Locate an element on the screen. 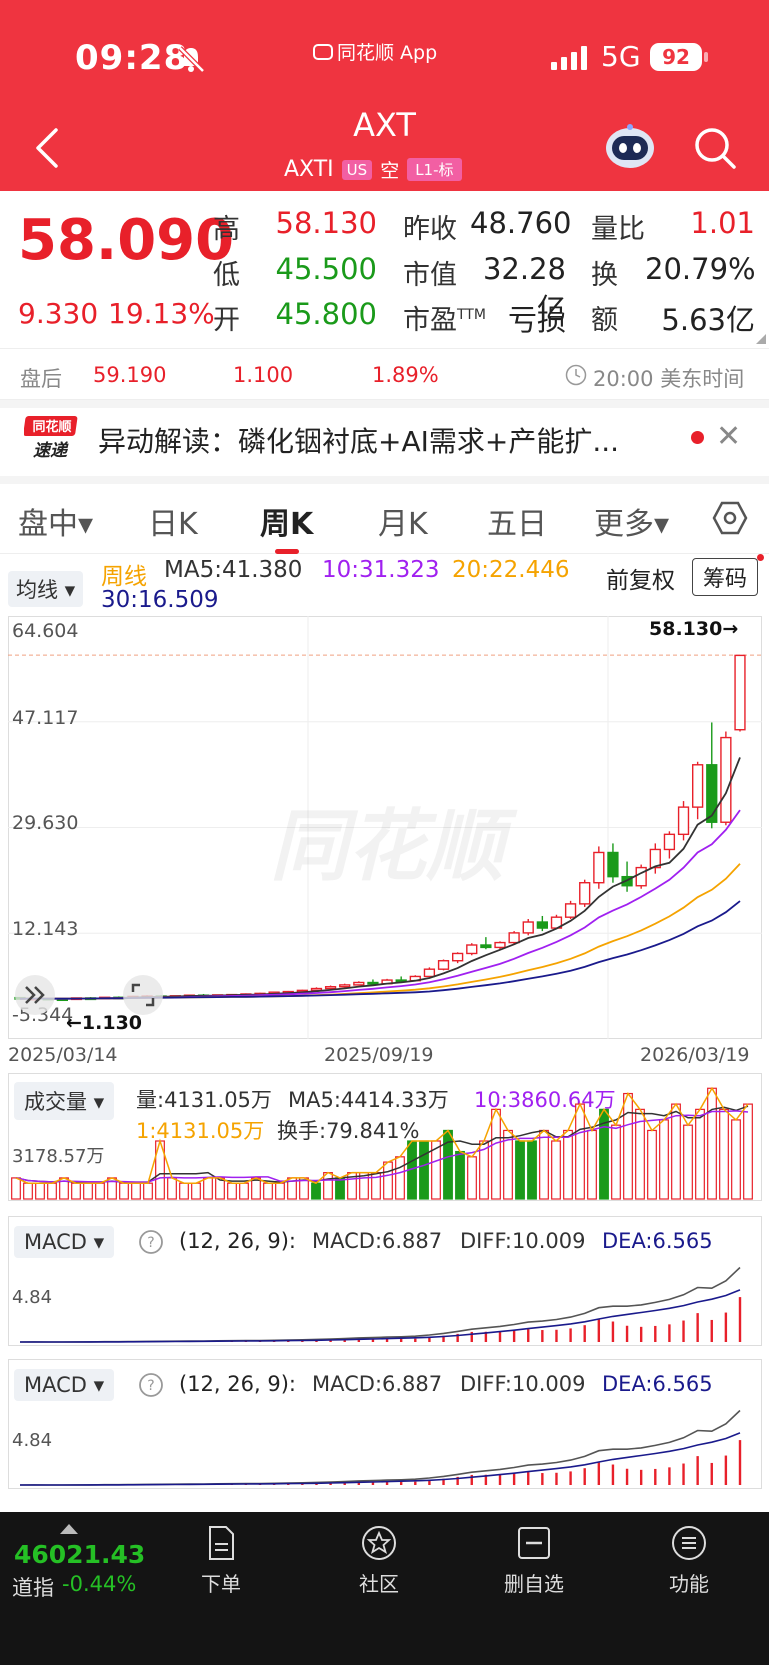  search-icon is located at coordinates (715, 148).